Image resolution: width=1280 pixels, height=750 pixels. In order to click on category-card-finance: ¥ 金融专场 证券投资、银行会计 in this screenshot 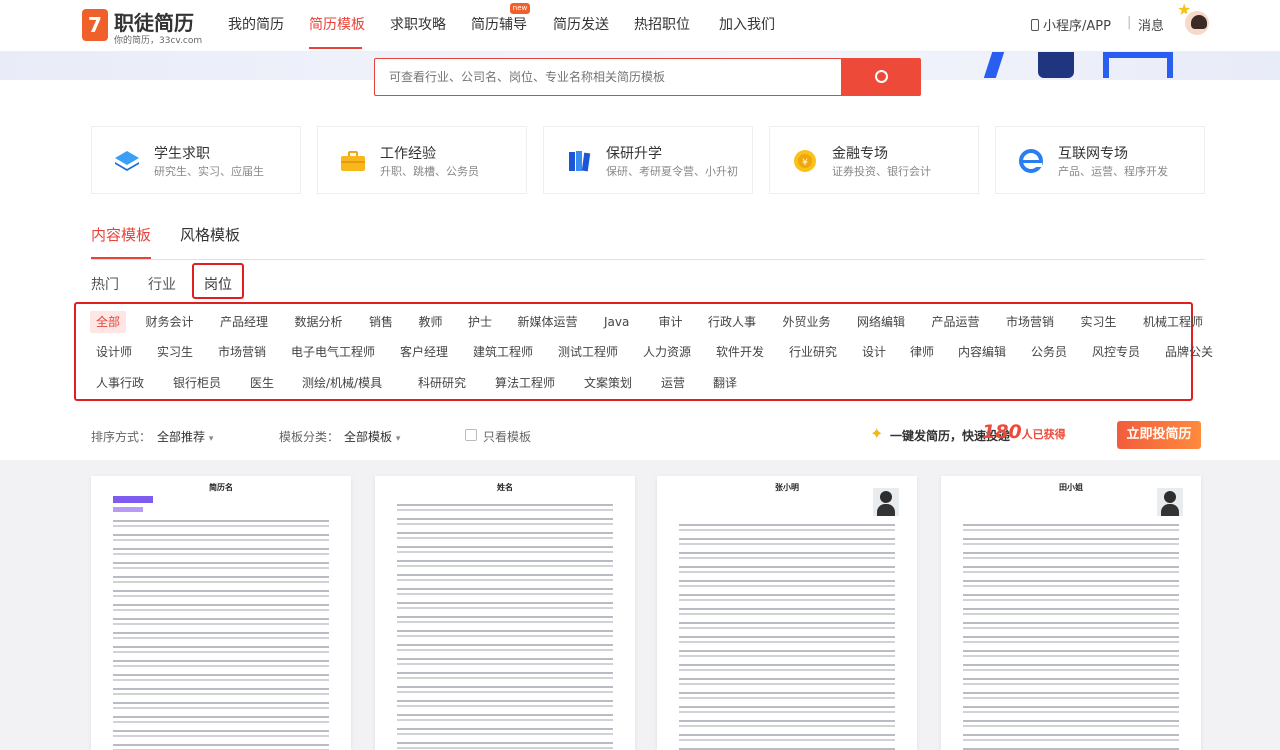, I will do `click(874, 160)`.